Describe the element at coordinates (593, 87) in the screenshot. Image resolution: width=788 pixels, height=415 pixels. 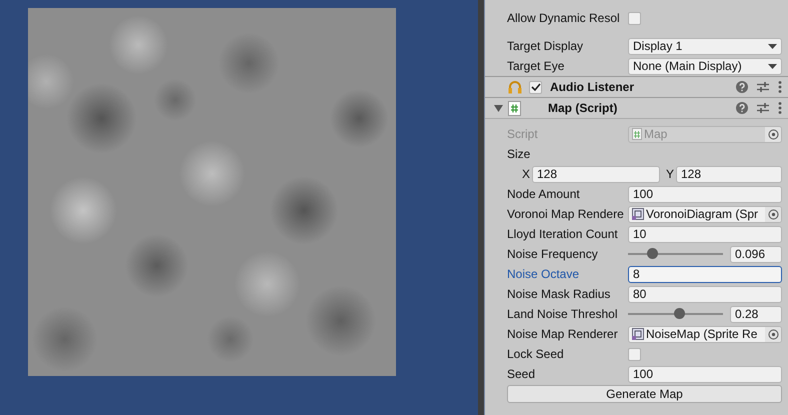
I see `component-title: Audio Listener` at that location.